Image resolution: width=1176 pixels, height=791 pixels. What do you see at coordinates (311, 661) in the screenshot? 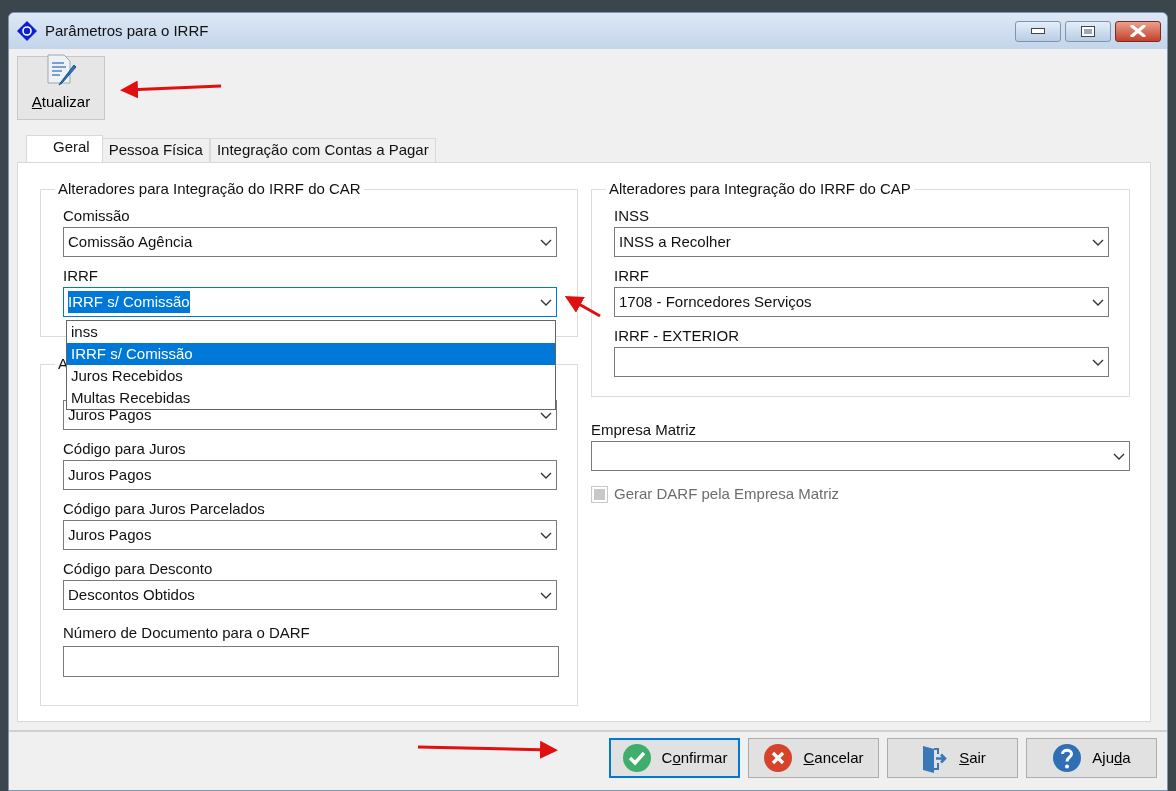
I see `input-field` at bounding box center [311, 661].